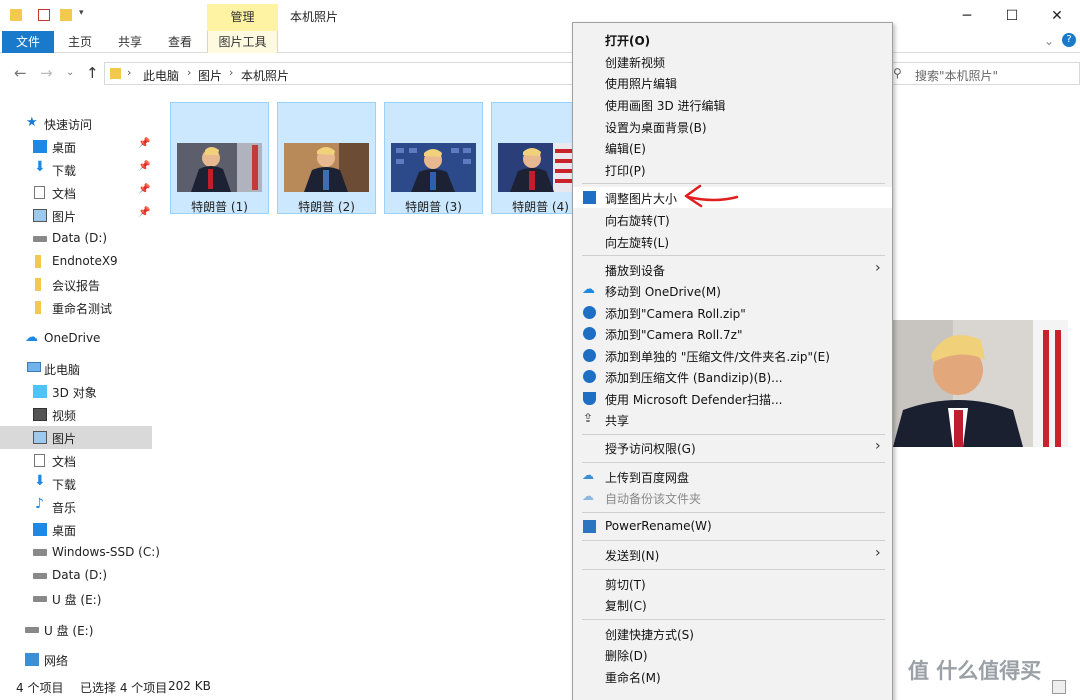 This screenshot has height=700, width=1080. What do you see at coordinates (588, 289) in the screenshot?
I see `onedrive-icon: ☁` at bounding box center [588, 289].